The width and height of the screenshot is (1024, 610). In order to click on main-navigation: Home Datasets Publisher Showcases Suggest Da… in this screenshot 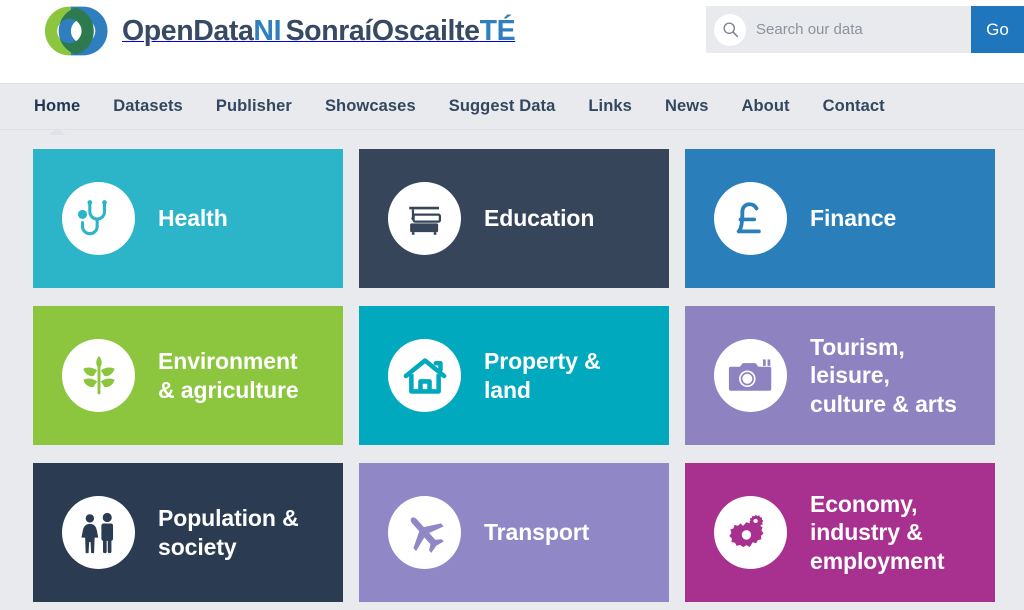, I will do `click(512, 106)`.